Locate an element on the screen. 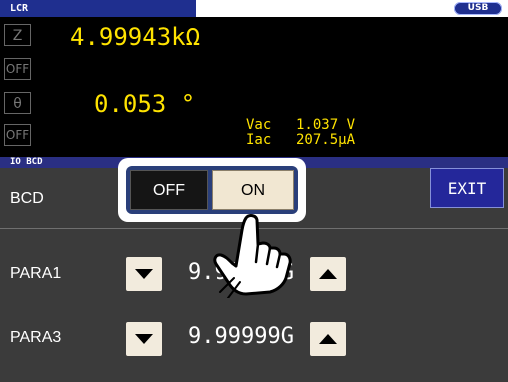 This screenshot has height=382, width=508. para1-down-button is located at coordinates (144, 274).